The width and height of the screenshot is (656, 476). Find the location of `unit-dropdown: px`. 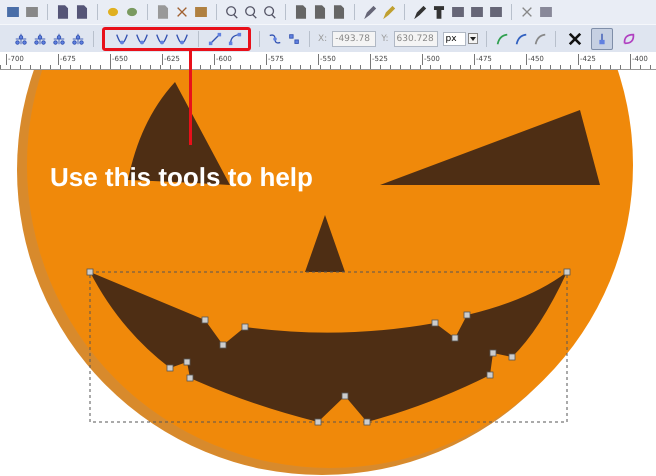

unit-dropdown: px is located at coordinates (454, 39).